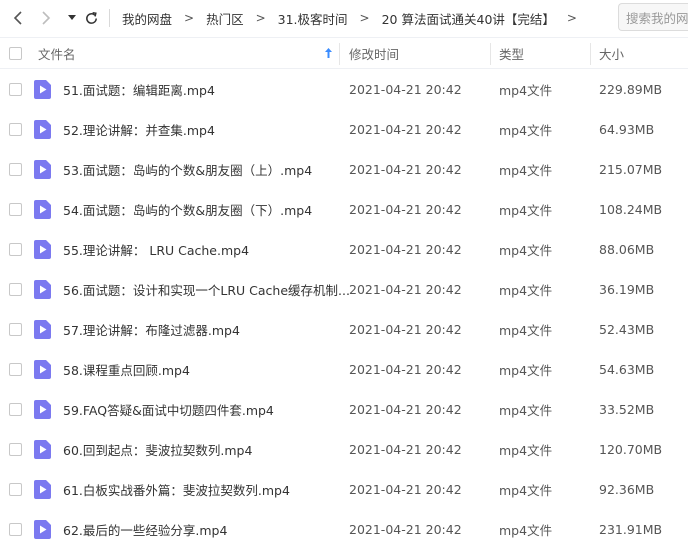 Image resolution: width=688 pixels, height=549 pixels. Describe the element at coordinates (139, 130) in the screenshot. I see `file-name: 52.理论讲解：并查集.mp4` at that location.